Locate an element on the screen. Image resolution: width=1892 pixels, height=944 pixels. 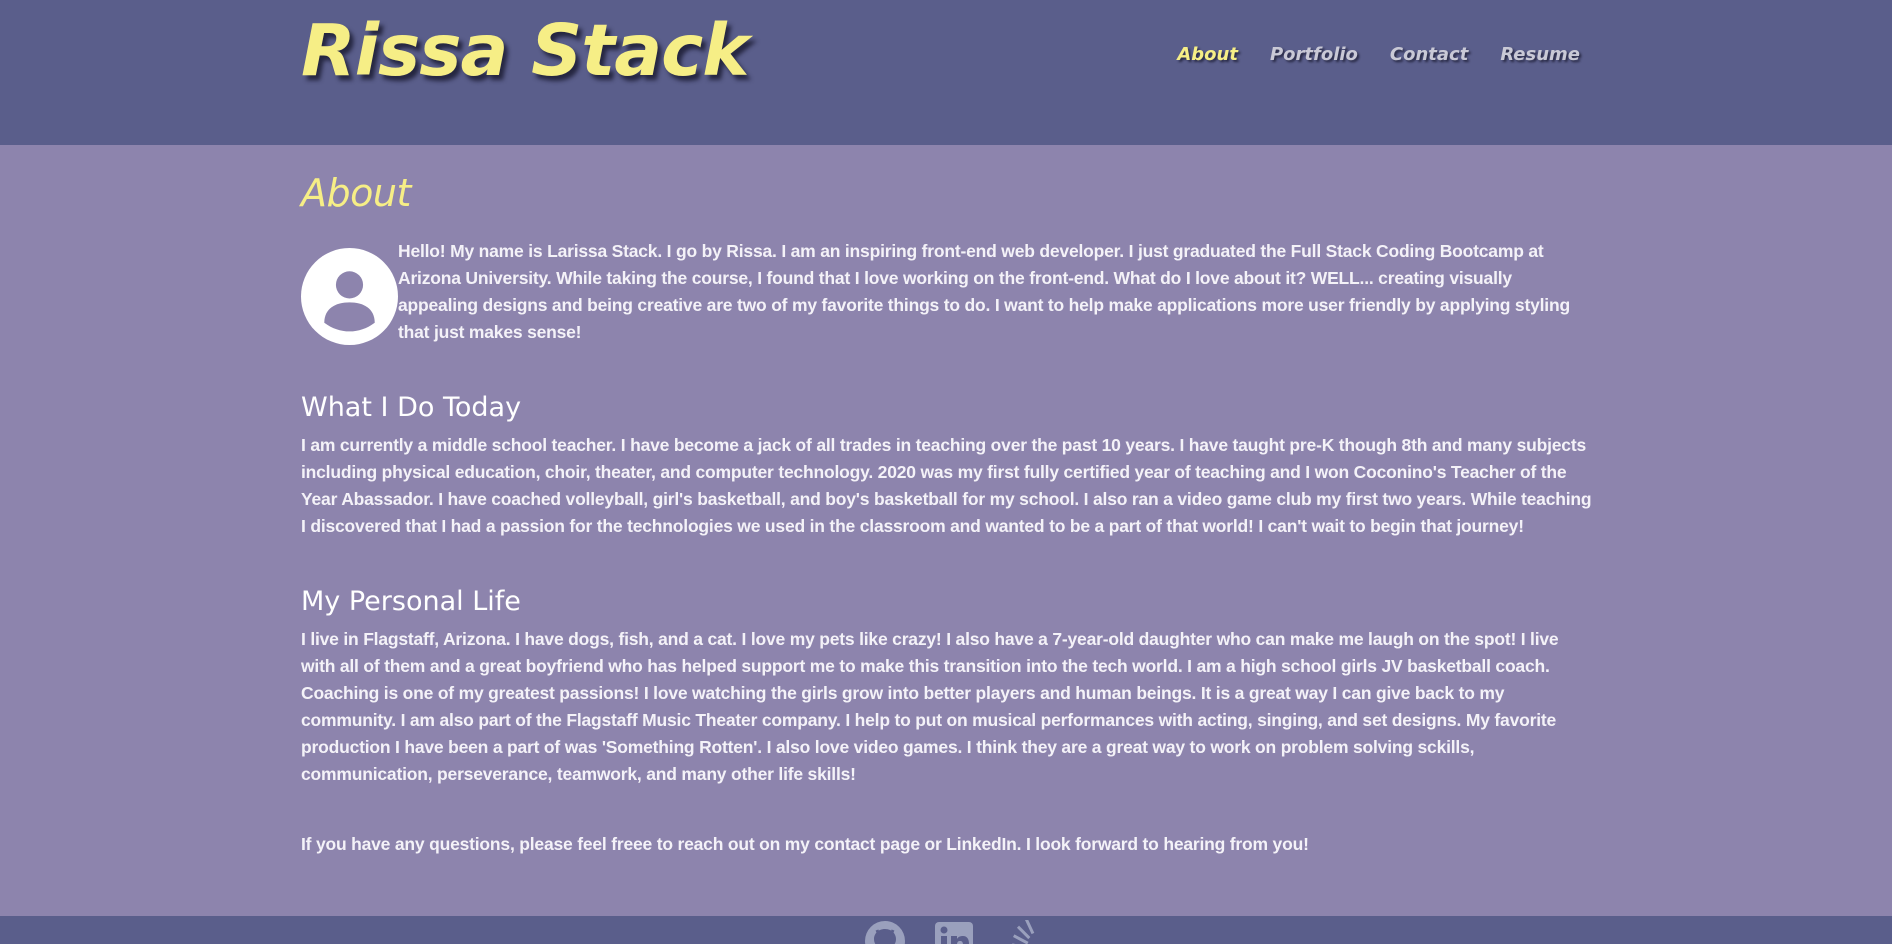
nav-resume-link: Resume is located at coordinates (1540, 54).